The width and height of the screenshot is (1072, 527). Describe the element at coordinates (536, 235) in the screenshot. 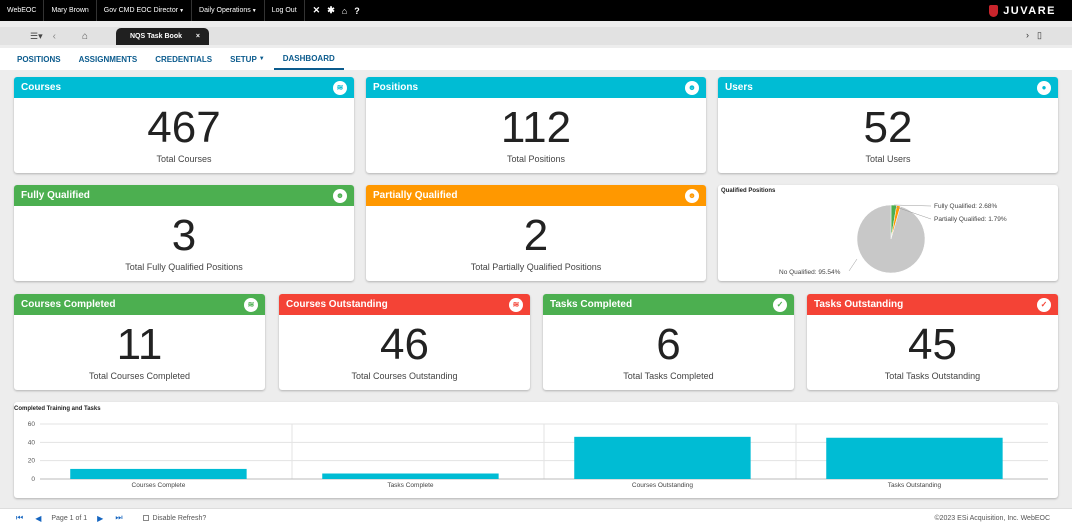

I see `card-value: 2` at that location.